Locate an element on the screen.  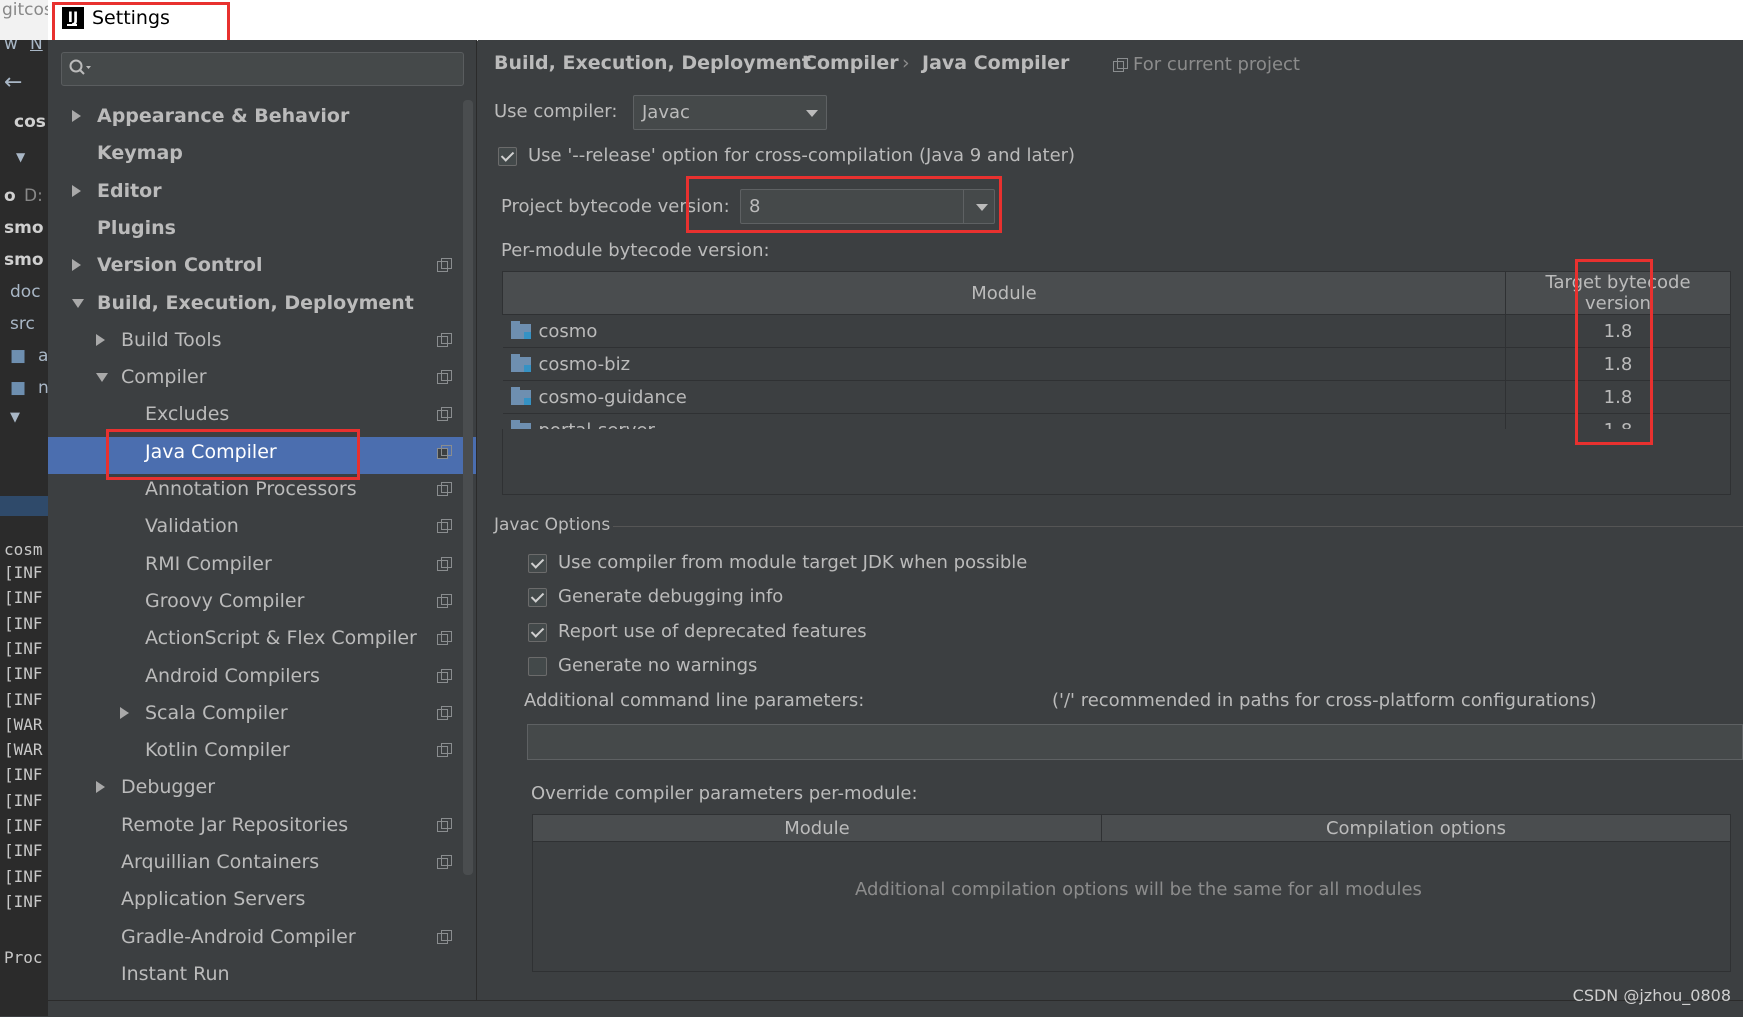
breadcrumb-item: Build, Execution, Deployment is located at coordinates (652, 63).